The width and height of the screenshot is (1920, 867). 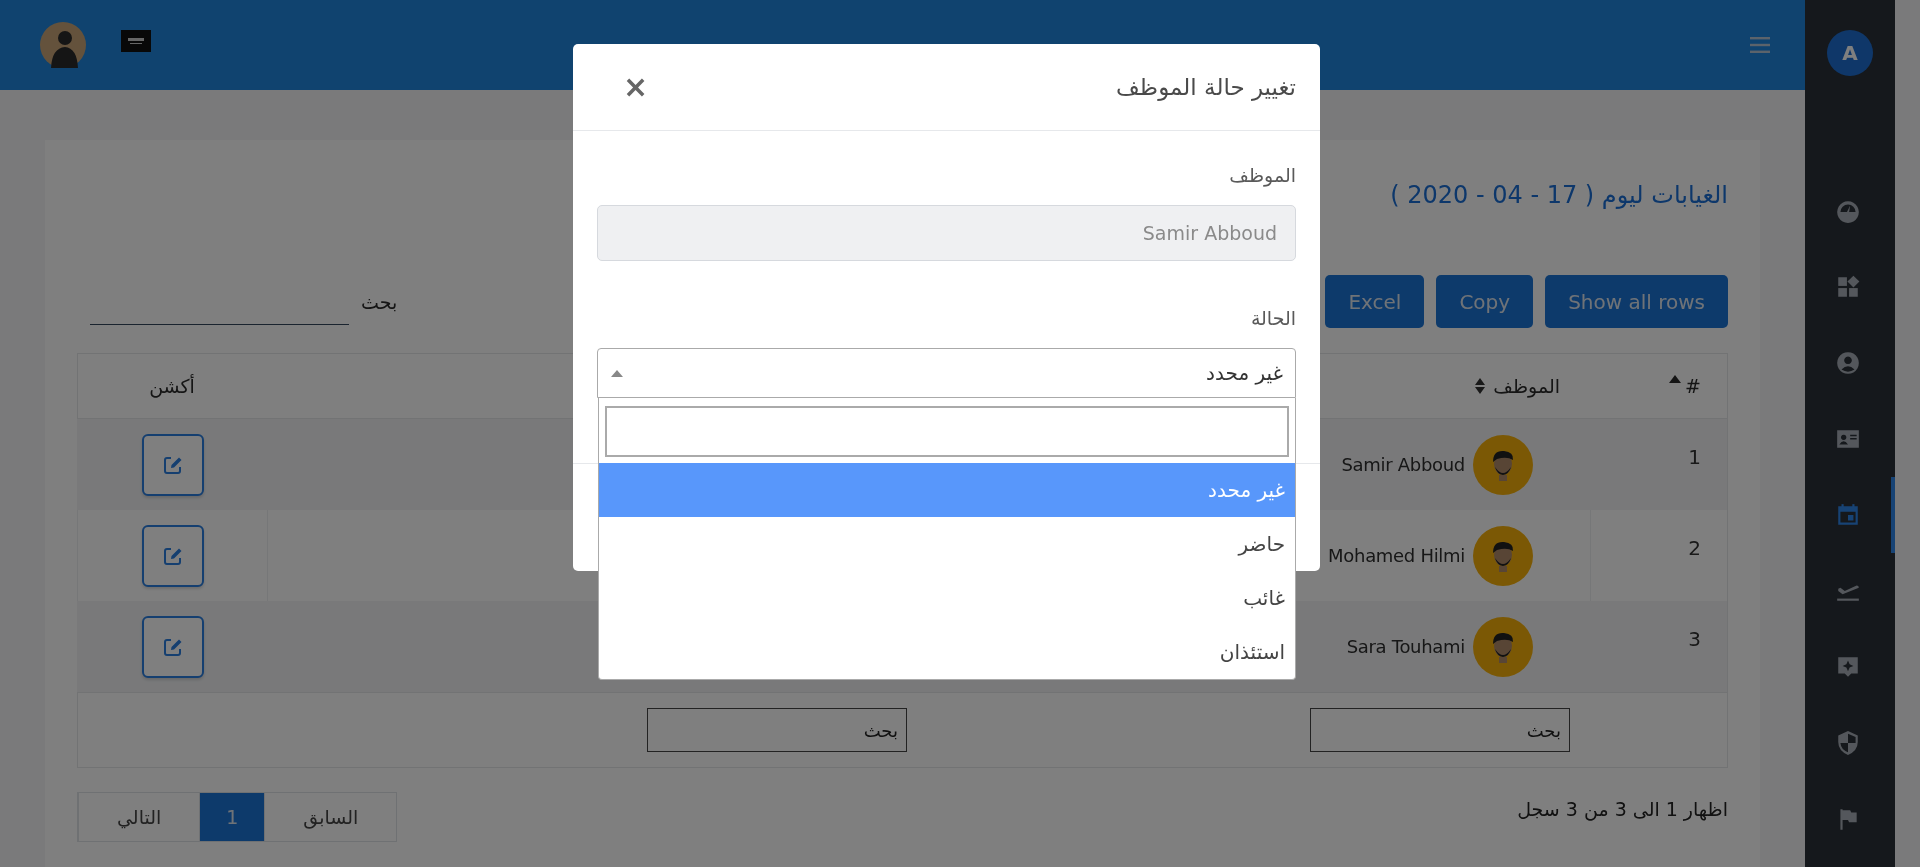 What do you see at coordinates (1848, 743) in the screenshot?
I see `shield-icon` at bounding box center [1848, 743].